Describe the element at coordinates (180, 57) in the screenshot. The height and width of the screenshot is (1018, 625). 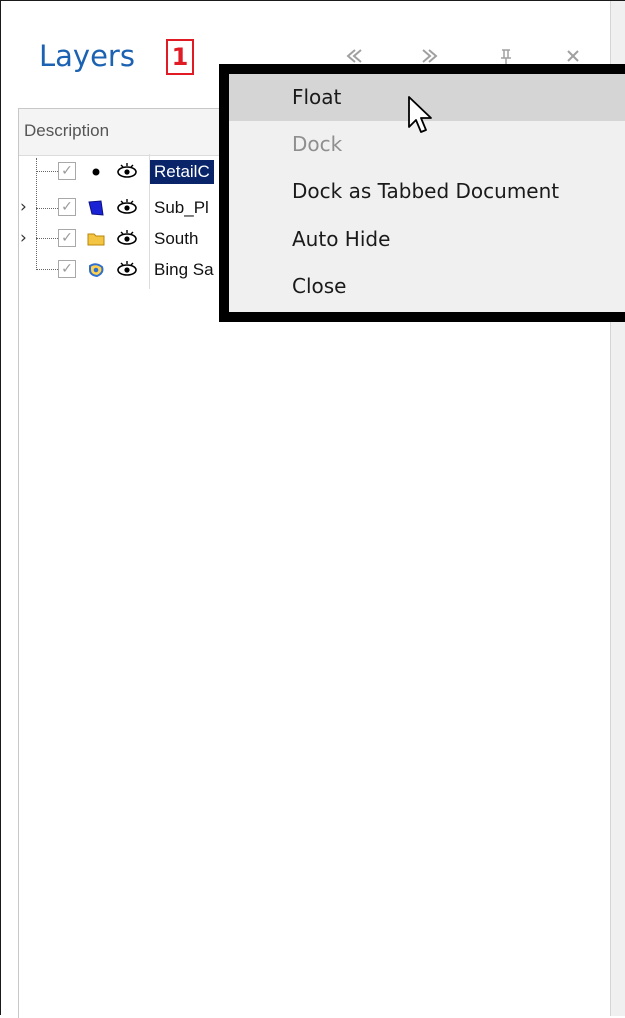
I see `step-badge: 1` at that location.